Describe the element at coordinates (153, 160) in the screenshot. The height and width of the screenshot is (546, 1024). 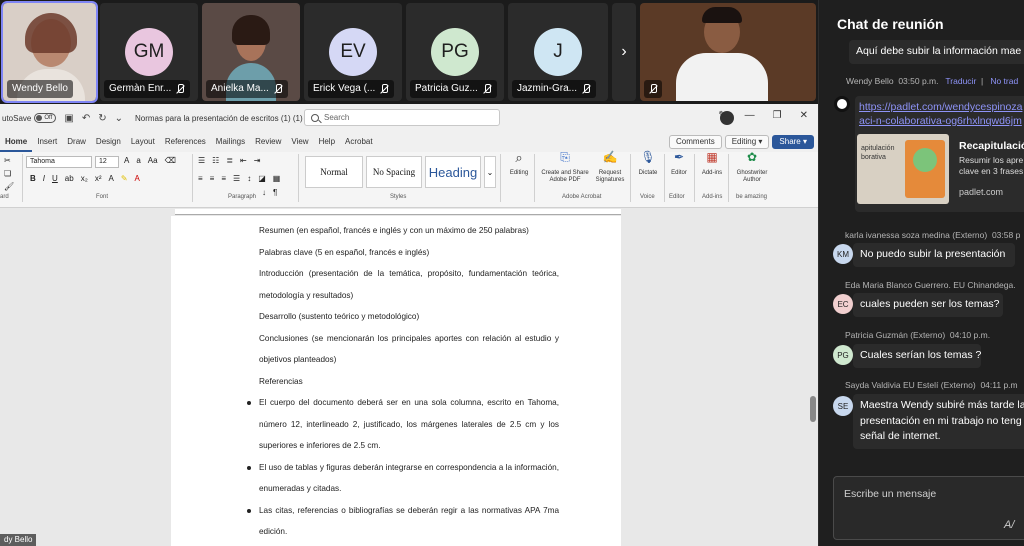
I see `change-case-icon: Aa` at that location.